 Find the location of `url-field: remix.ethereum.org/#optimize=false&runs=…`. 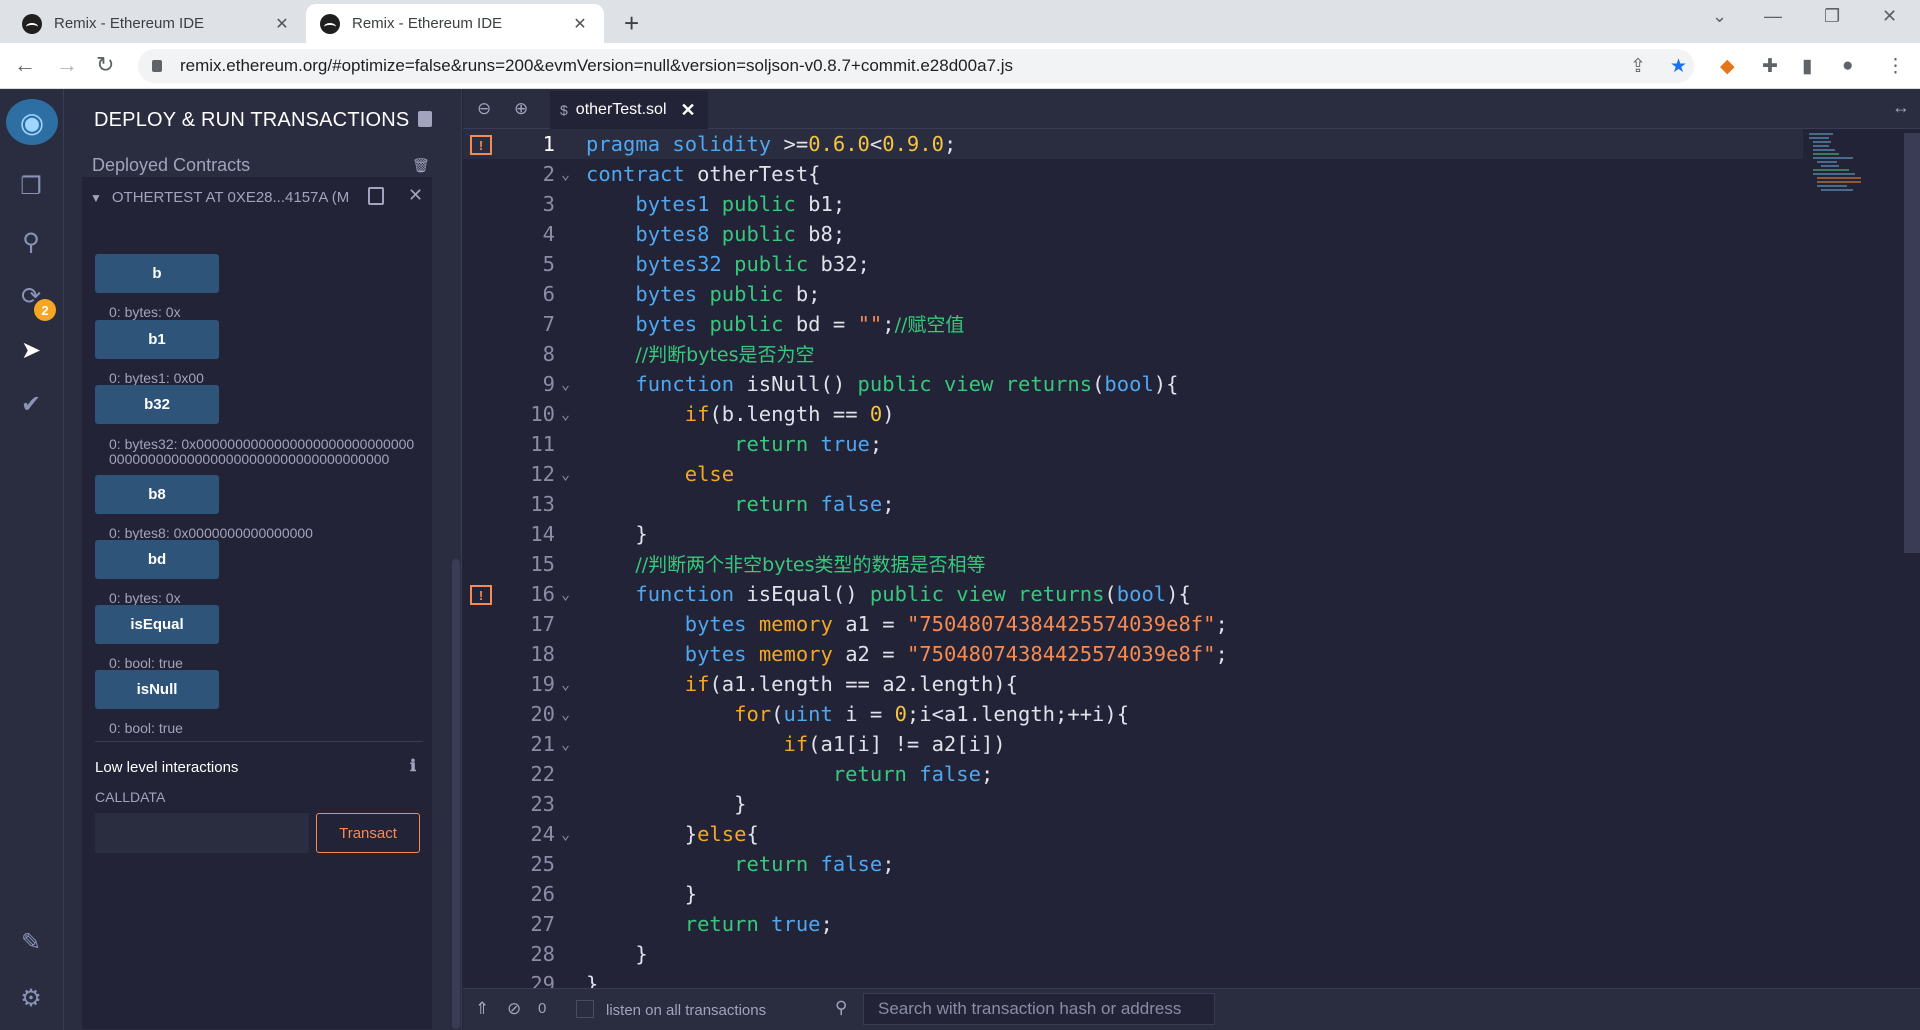

url-field: remix.ethereum.org/#optimize=false&runs=… is located at coordinates (916, 66).